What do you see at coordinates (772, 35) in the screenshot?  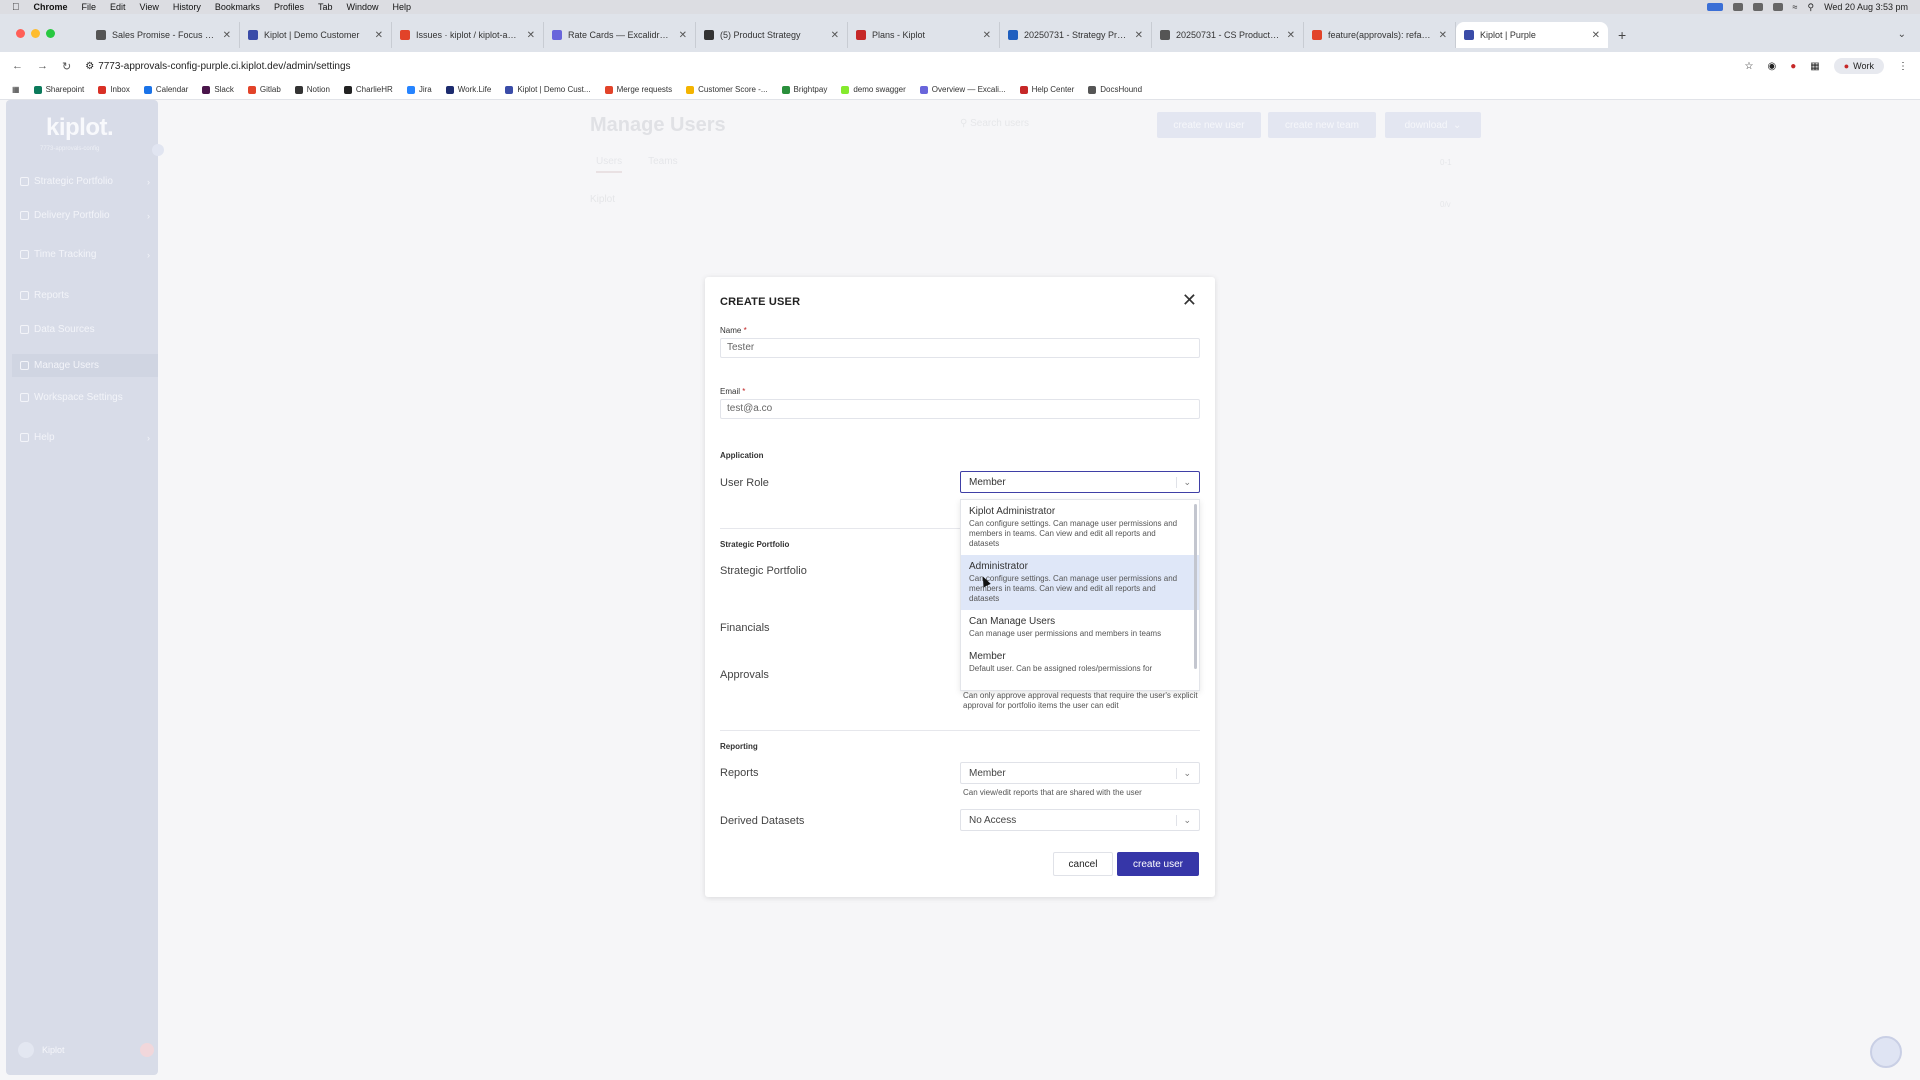 I see `browser-tab: (5) Product Strategy ✕` at bounding box center [772, 35].